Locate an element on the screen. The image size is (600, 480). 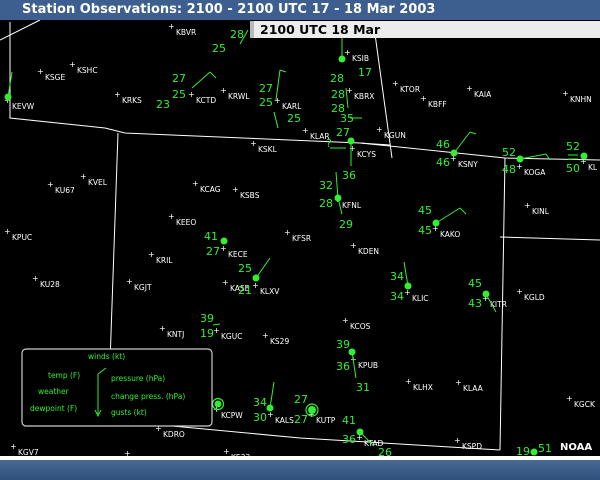
station-ksge: +KSGE is located at coordinates (51, 74).